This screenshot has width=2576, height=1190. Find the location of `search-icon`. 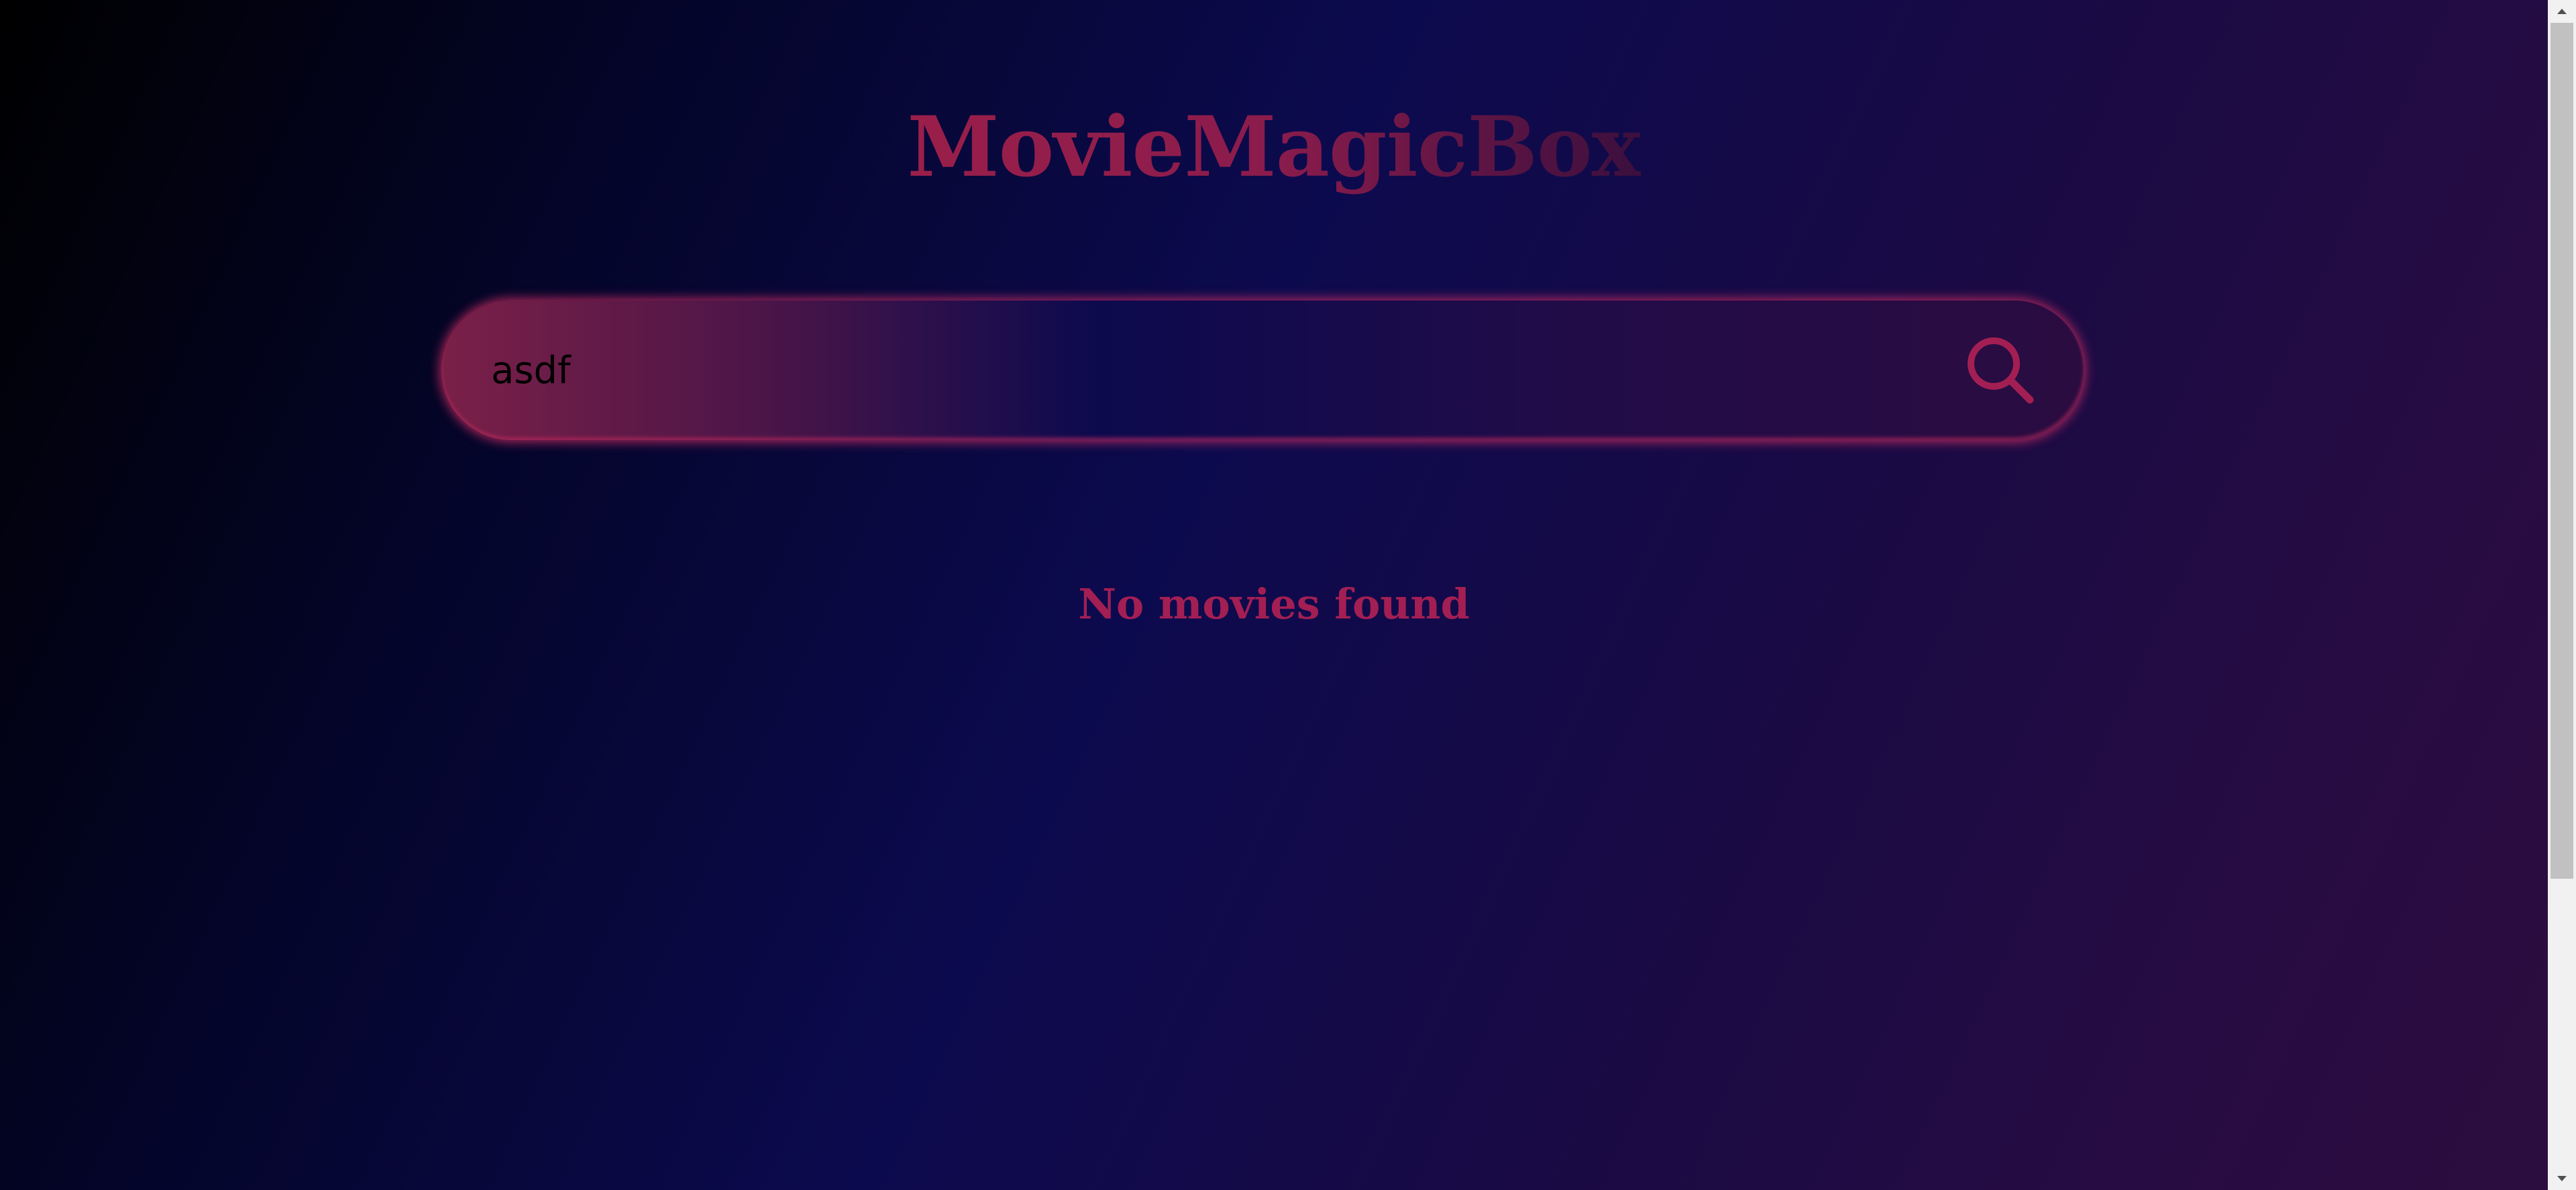

search-icon is located at coordinates (2001, 370).